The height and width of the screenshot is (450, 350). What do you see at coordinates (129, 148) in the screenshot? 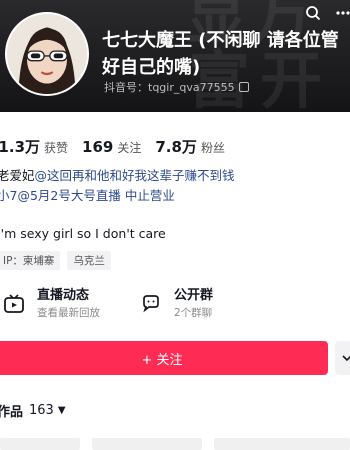
I see `stat-label: 关注` at bounding box center [129, 148].